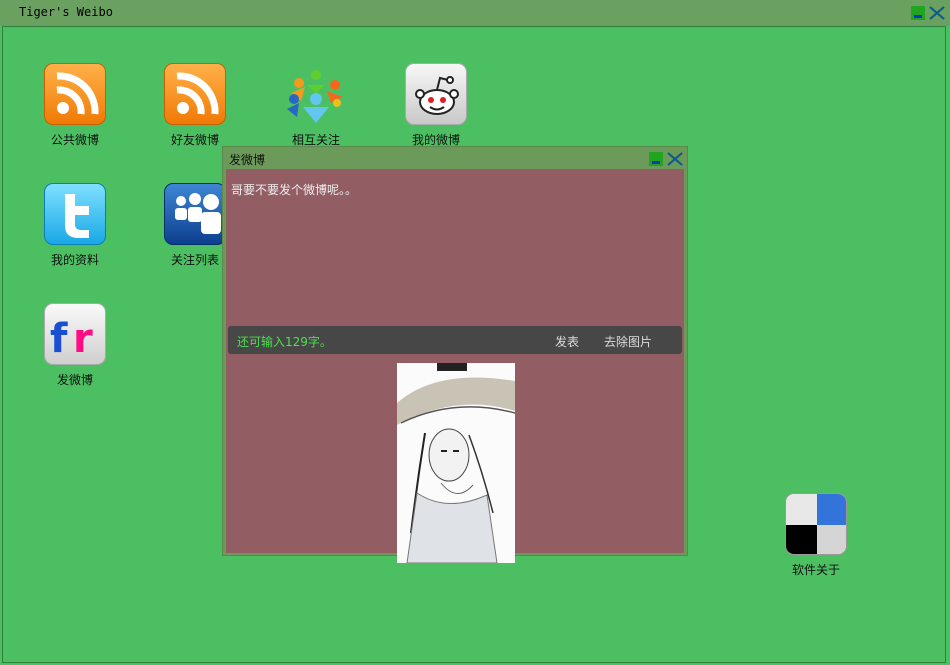 Image resolution: width=950 pixels, height=665 pixels. What do you see at coordinates (74, 380) in the screenshot?
I see `icon-label: 发微博` at bounding box center [74, 380].